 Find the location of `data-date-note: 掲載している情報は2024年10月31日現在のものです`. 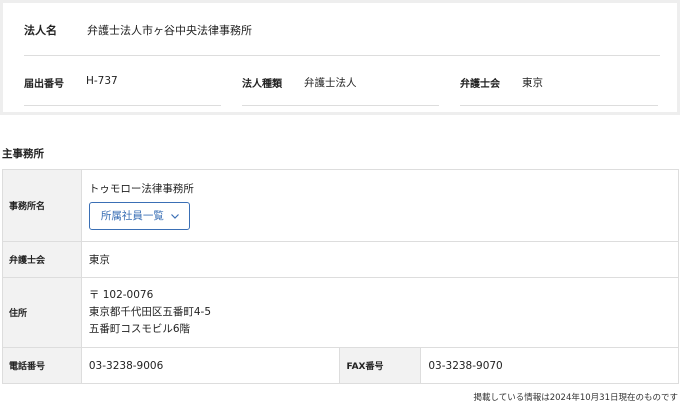

data-date-note: 掲載している情報は2024年10月31日現在のものです is located at coordinates (575, 397).